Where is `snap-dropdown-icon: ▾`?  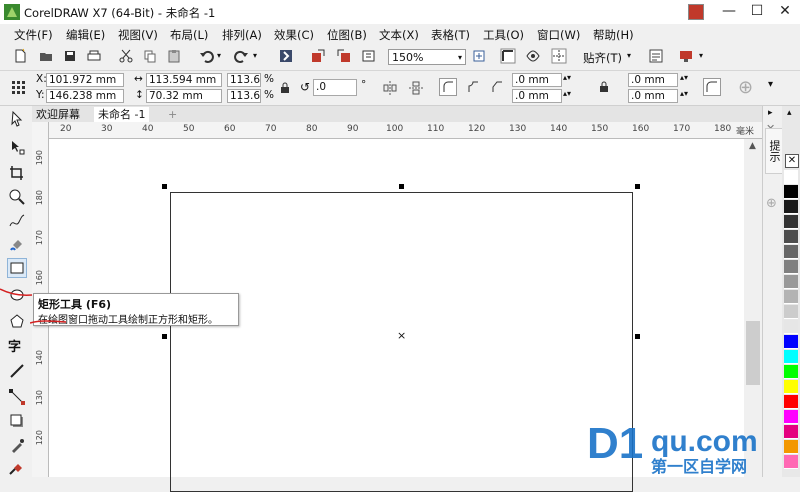 snap-dropdown-icon: ▾ is located at coordinates (629, 55).